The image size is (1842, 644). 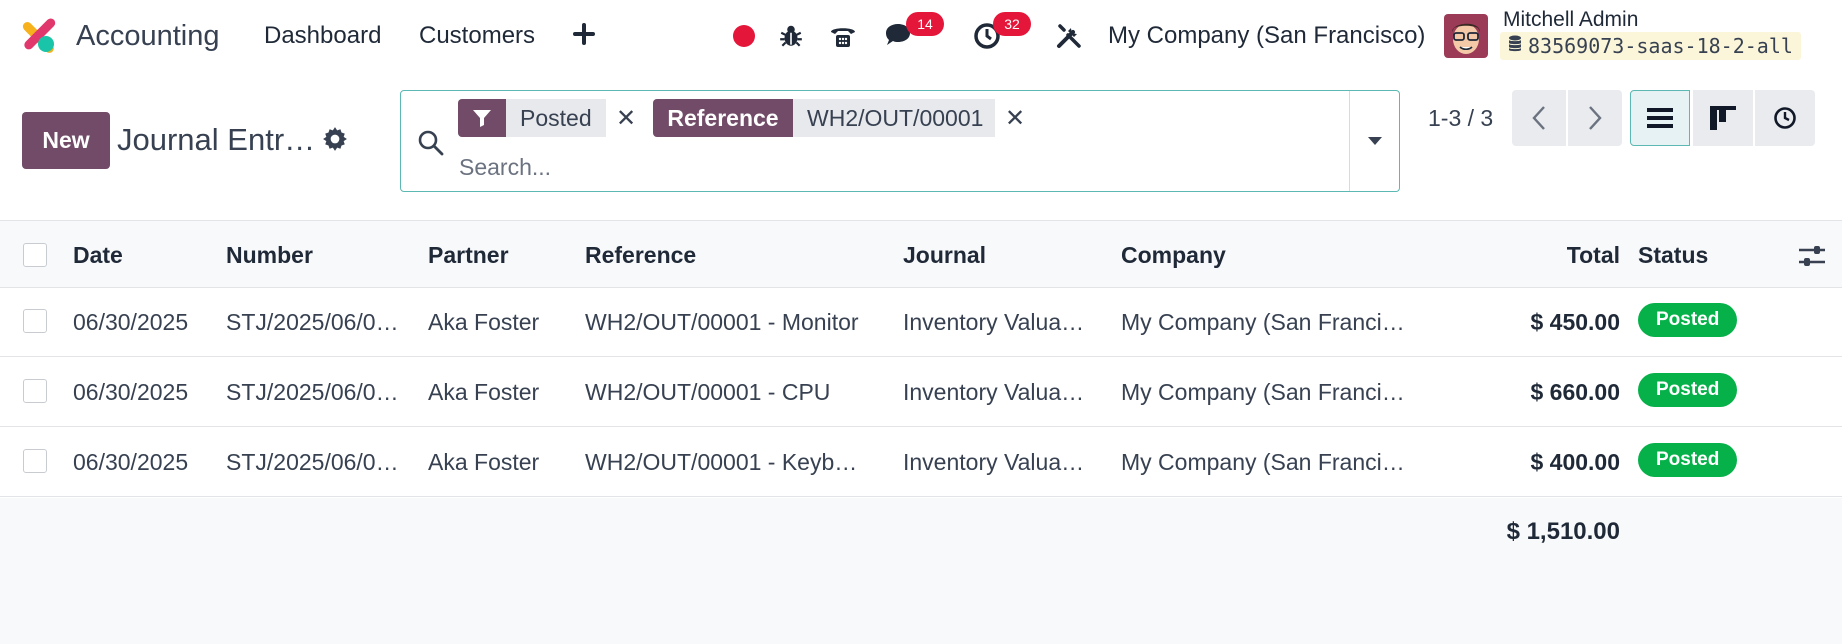 I want to click on select-all-checkbox, so click(x=35, y=255).